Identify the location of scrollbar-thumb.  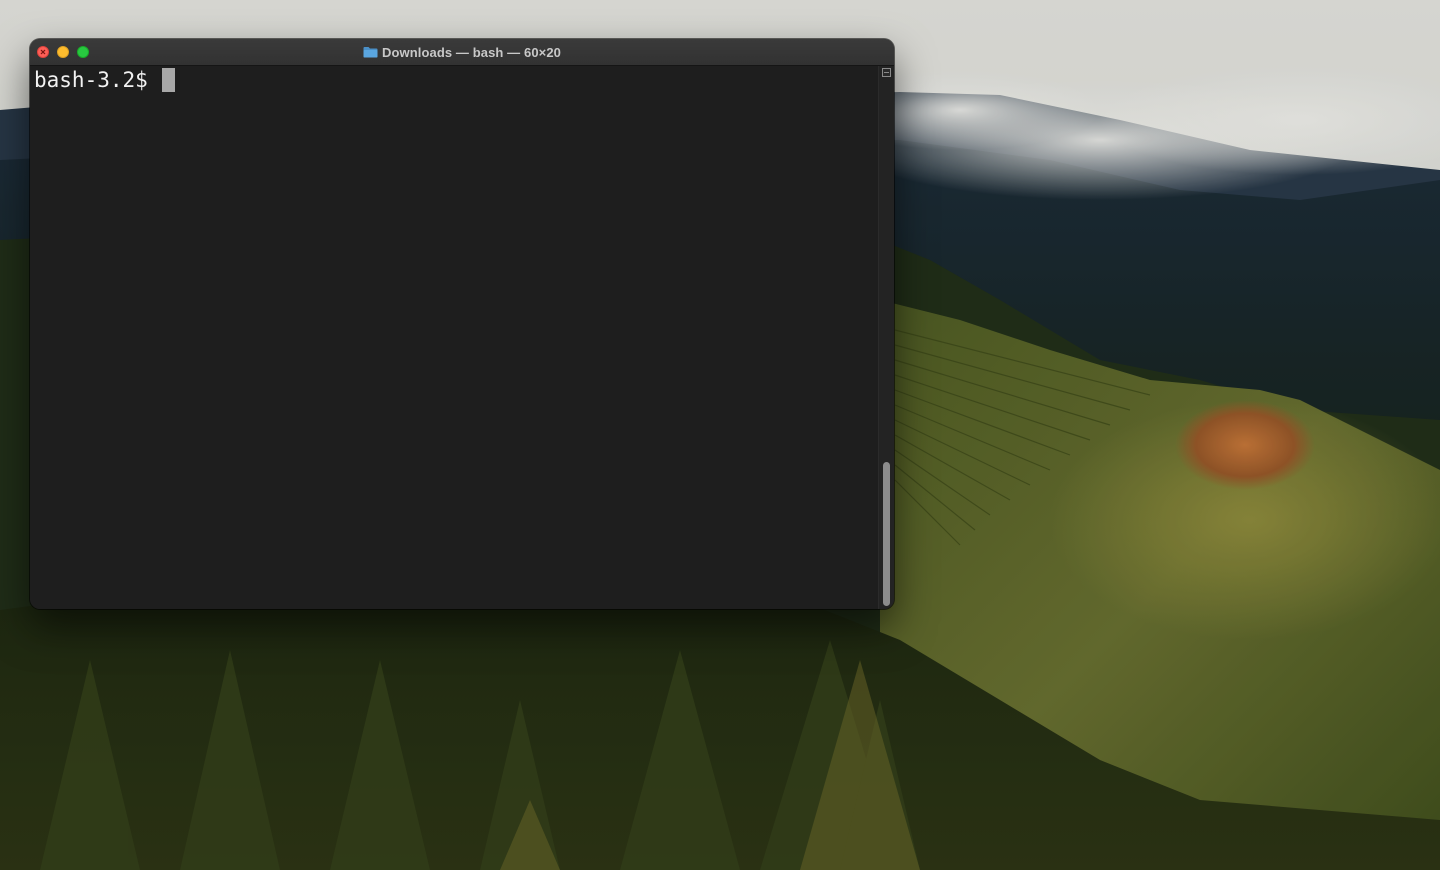
(886, 534).